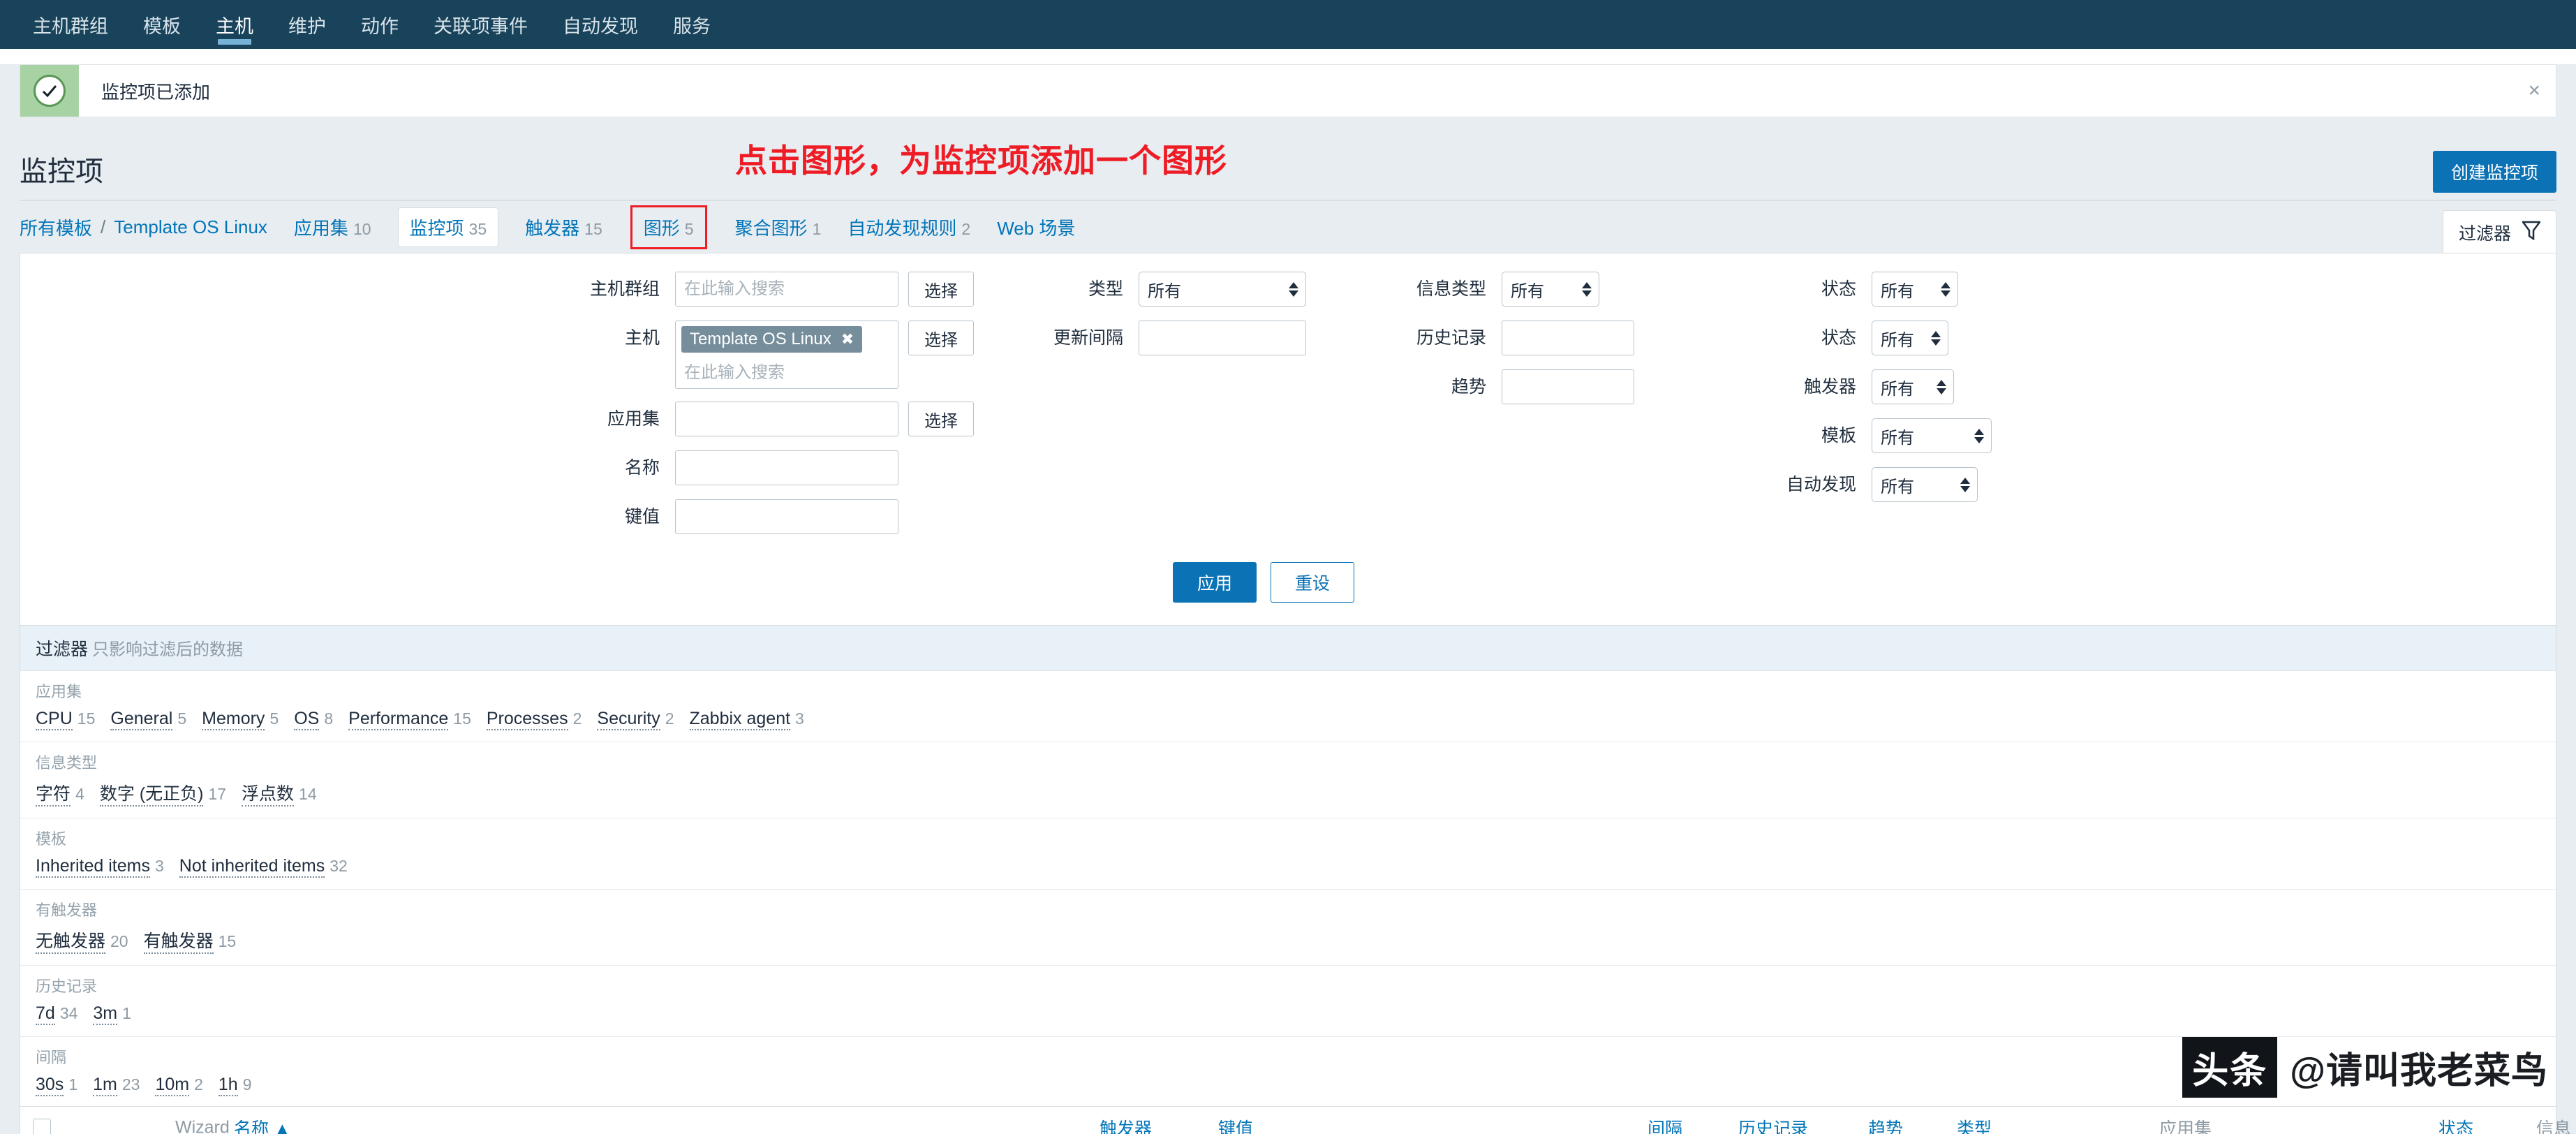  Describe the element at coordinates (563, 227) in the screenshot. I see `breadcrumb-tab-2: 触发器 15` at that location.